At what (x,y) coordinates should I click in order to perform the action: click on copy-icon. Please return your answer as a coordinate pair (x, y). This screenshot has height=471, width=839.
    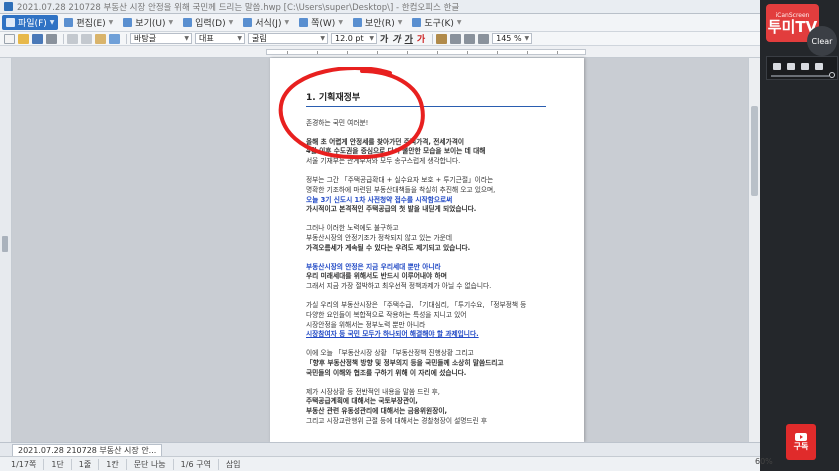
    Looking at the image, I should click on (86, 38).